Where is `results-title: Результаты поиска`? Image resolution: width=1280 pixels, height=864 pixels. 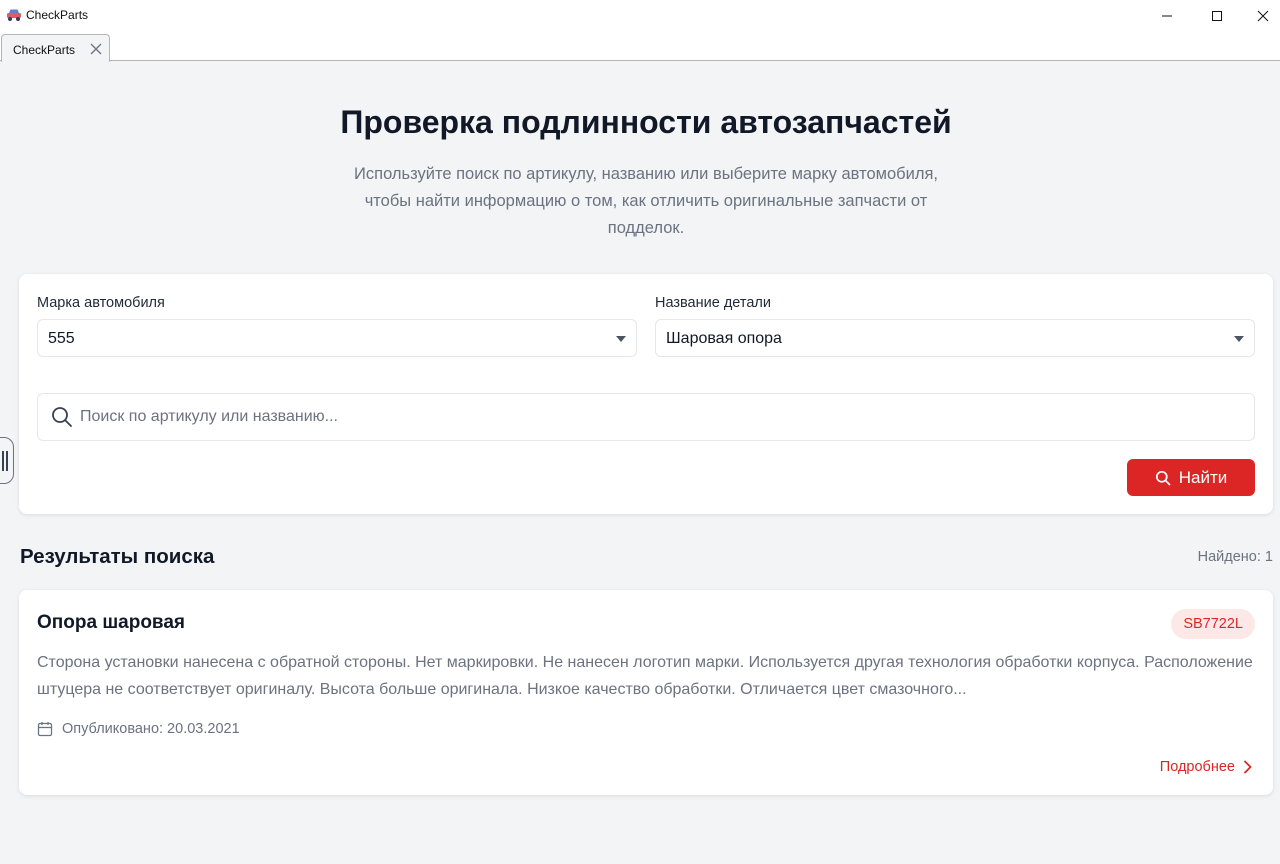 results-title: Результаты поиска is located at coordinates (117, 556).